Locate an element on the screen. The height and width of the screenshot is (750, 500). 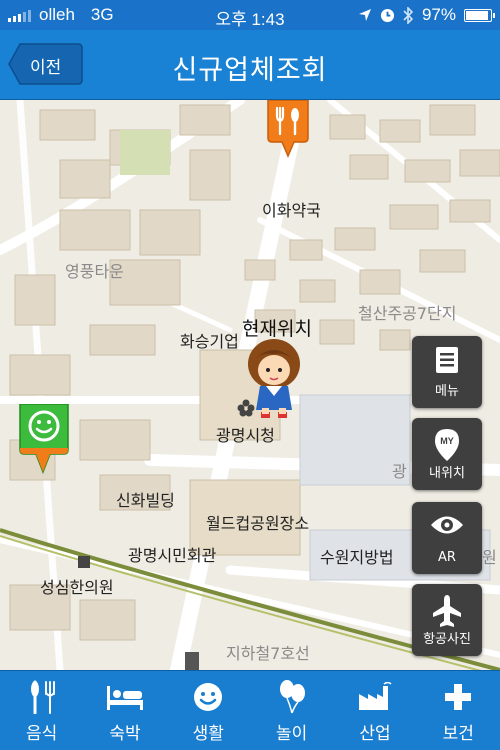
map-label-subway: 지하철7호선 is located at coordinates (268, 653).